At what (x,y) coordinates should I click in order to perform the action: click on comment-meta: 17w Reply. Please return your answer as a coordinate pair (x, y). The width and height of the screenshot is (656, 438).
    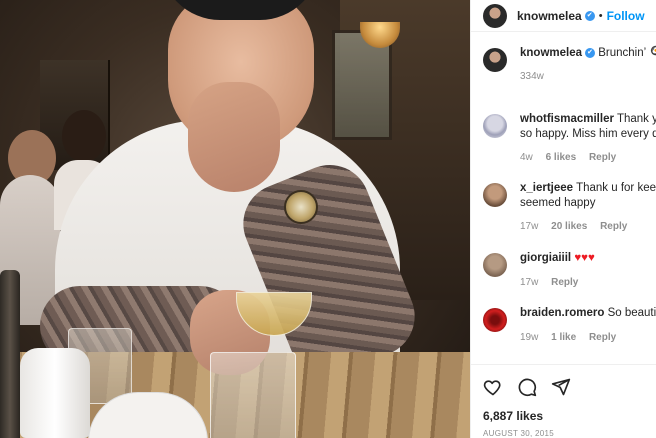
    Looking at the image, I should click on (554, 282).